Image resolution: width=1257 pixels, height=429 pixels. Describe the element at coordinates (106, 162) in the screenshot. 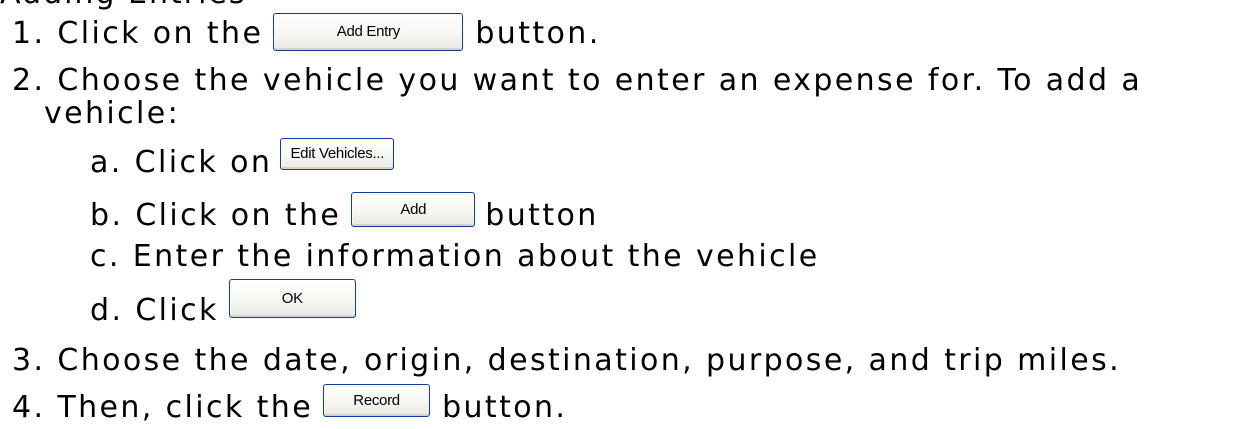

I see `step-2a-letter: a.` at that location.